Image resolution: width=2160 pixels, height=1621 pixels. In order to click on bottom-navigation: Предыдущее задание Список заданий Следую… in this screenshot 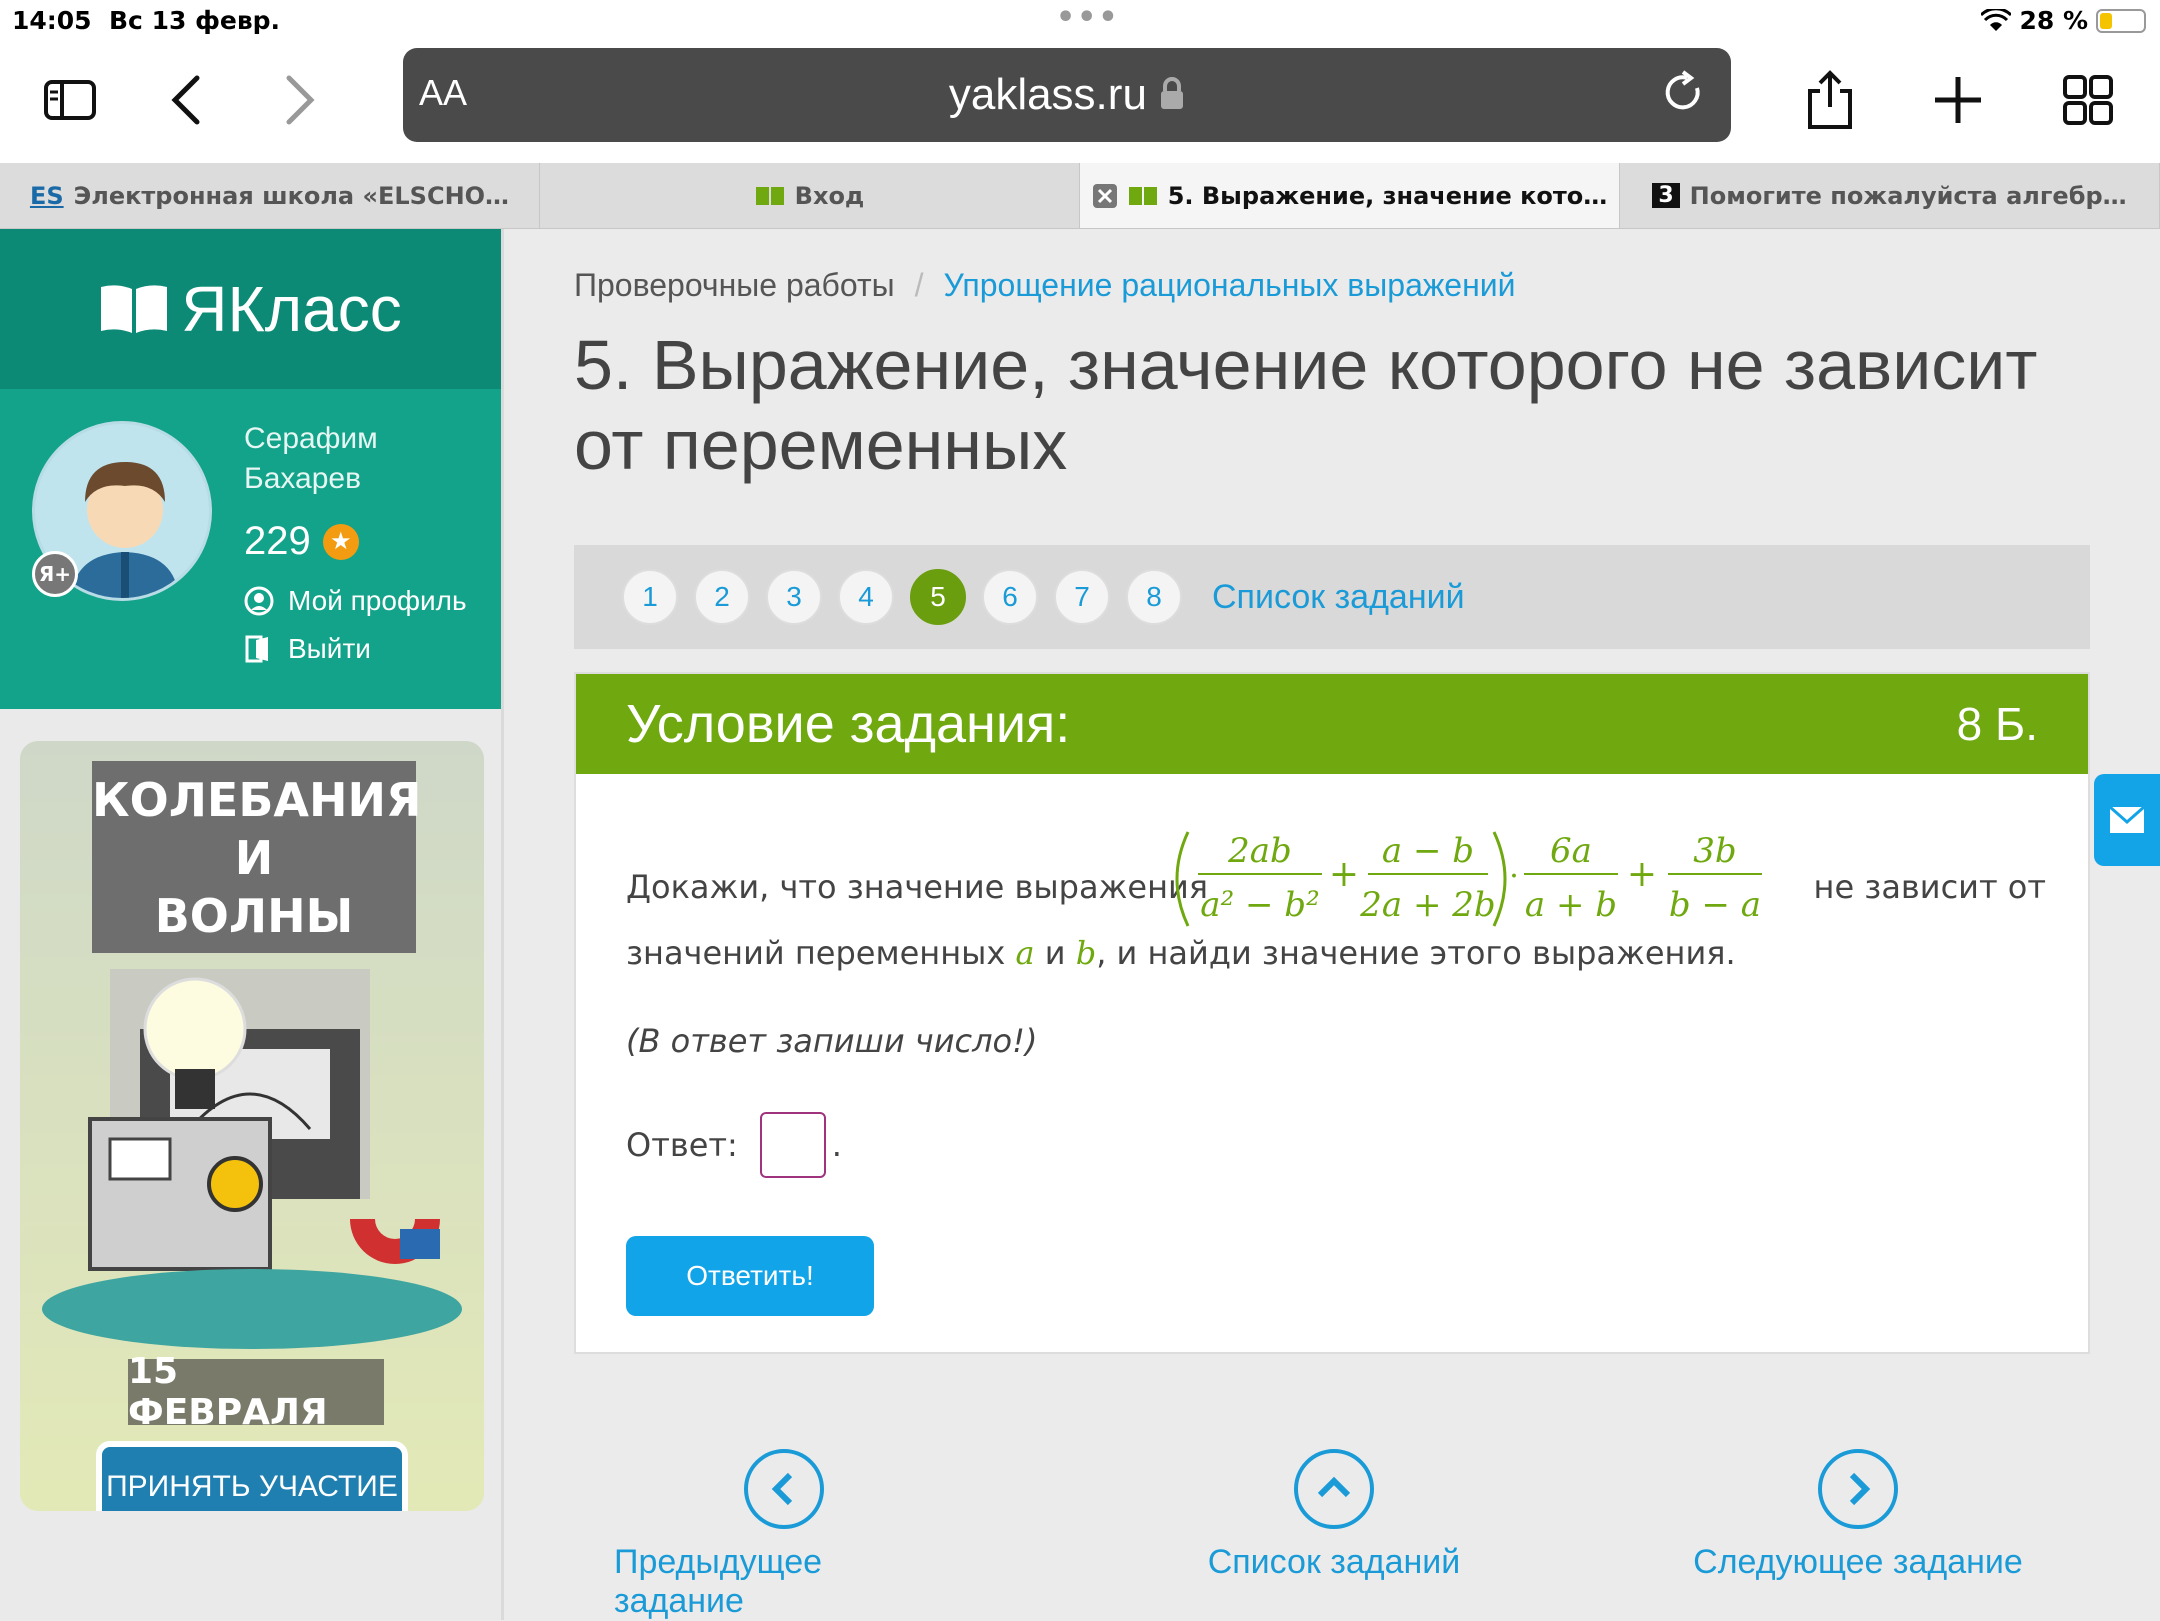, I will do `click(1332, 1534)`.